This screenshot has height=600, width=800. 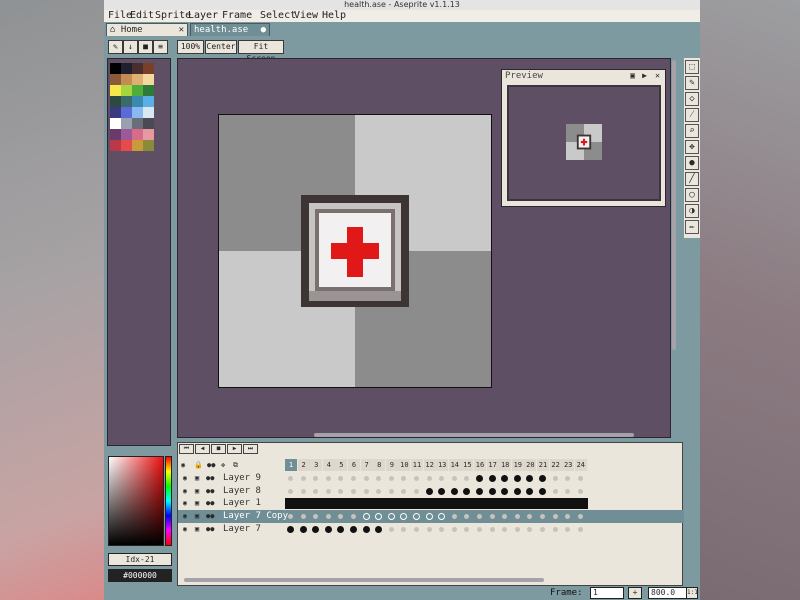 What do you see at coordinates (210, 478) in the screenshot?
I see `continuous-icon: ●●` at bounding box center [210, 478].